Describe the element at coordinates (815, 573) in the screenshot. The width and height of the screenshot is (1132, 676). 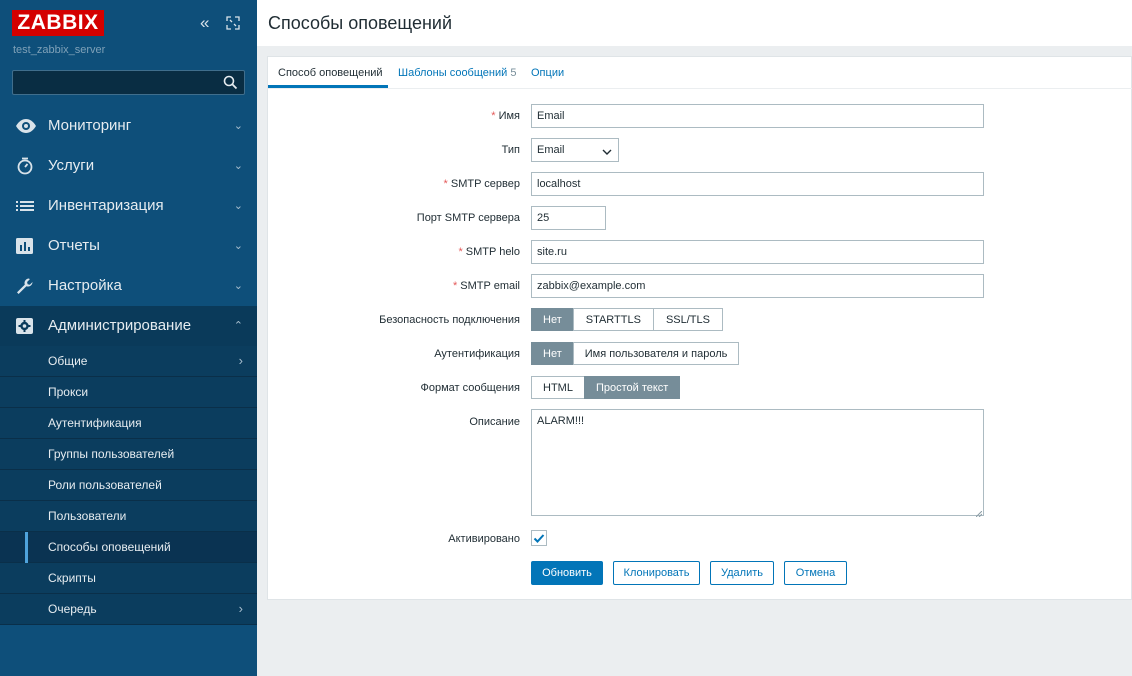
I see `cancel-button: Отмена` at that location.